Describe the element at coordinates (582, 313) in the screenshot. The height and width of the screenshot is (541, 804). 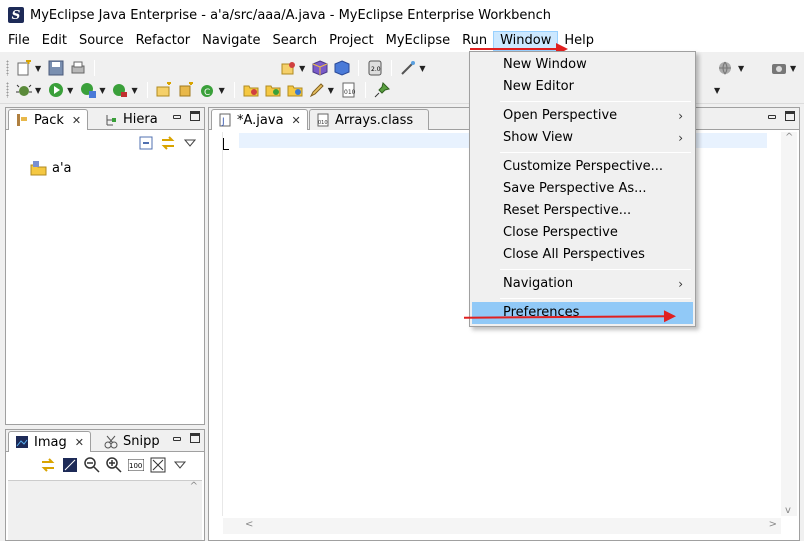
I see `menu-item-preferences: Preferences` at that location.